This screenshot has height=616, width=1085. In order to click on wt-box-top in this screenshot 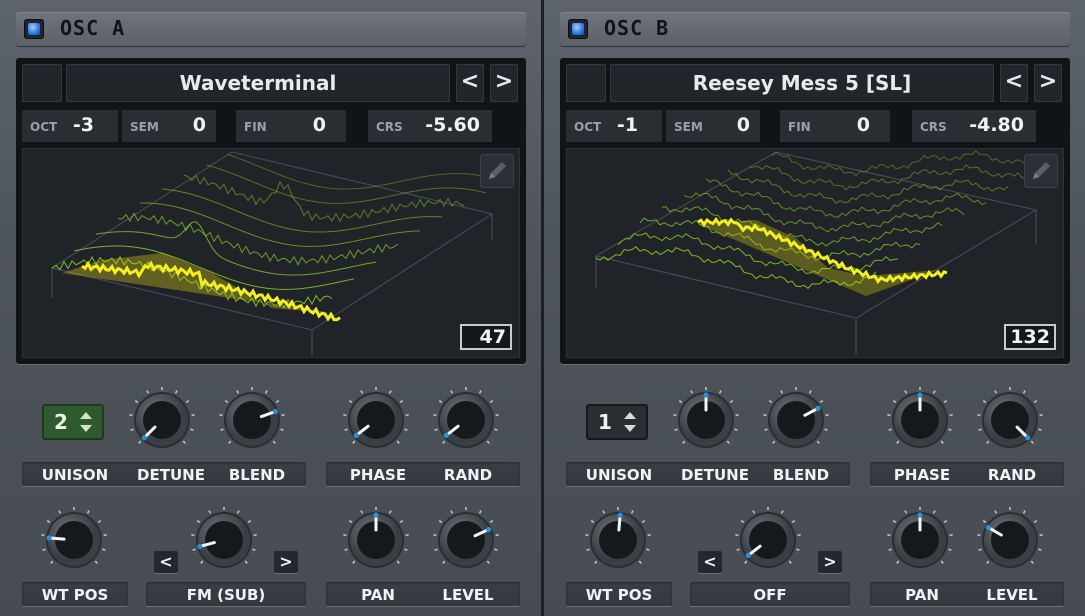, I will do `click(816, 235)`.